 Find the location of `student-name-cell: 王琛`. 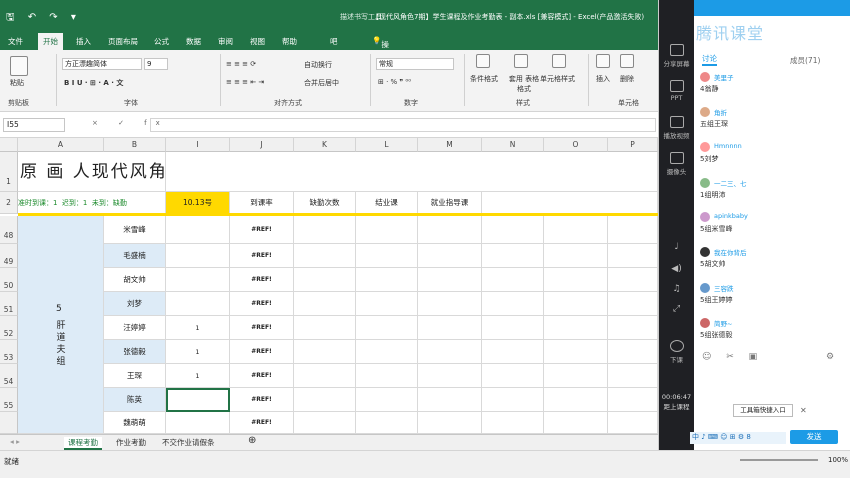

student-name-cell: 王琛 is located at coordinates (135, 376).